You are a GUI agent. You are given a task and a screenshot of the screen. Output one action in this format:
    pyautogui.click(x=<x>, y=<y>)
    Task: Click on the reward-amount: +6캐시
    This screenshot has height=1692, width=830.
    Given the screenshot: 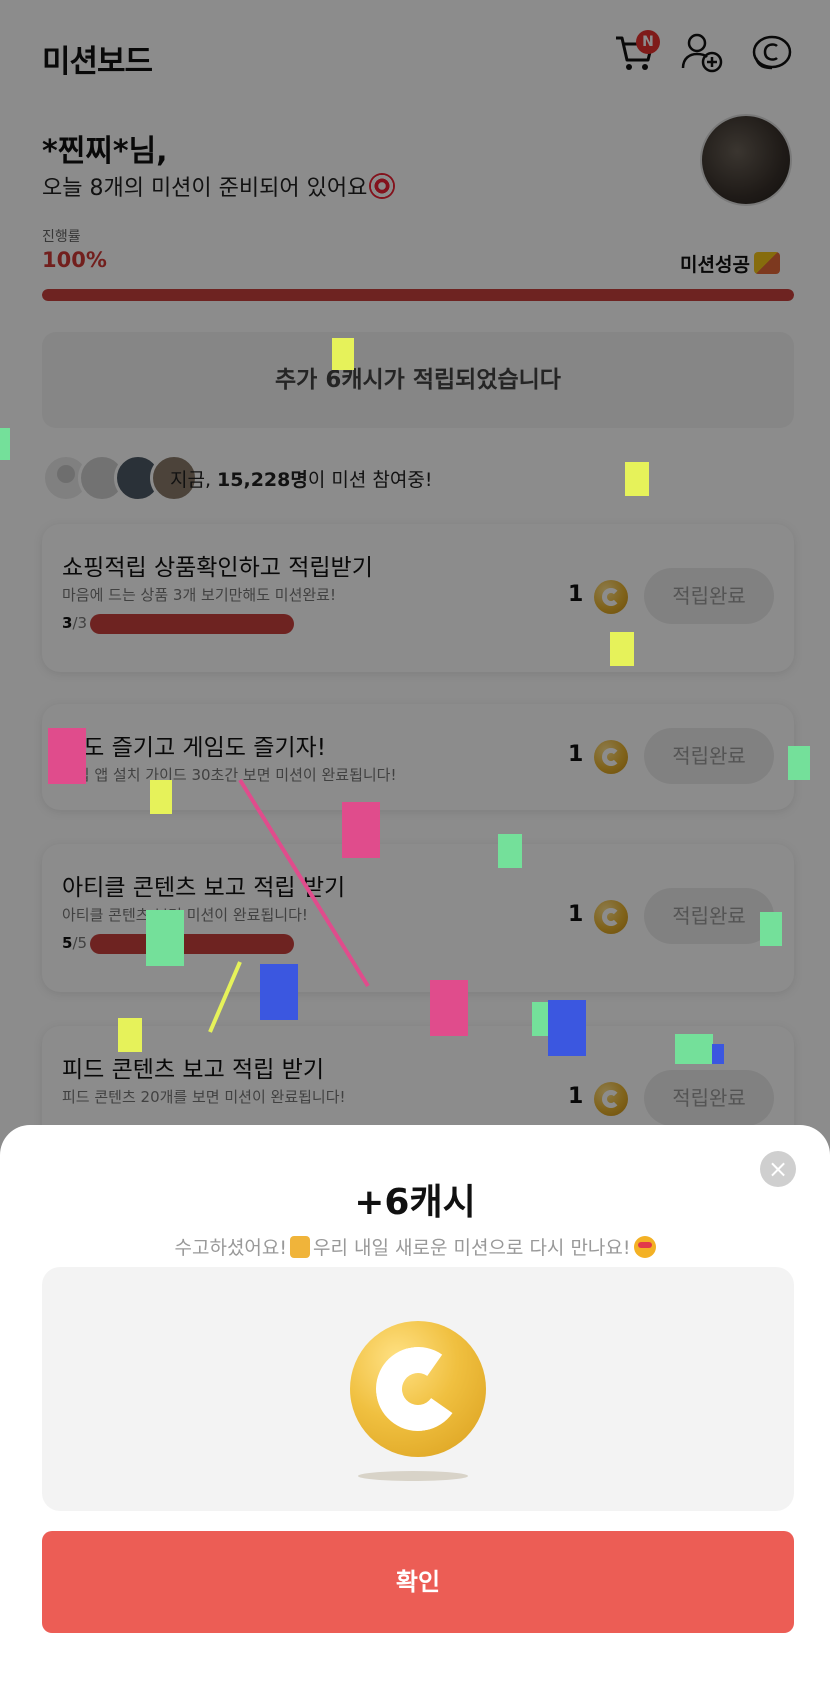 What is the action you would take?
    pyautogui.click(x=415, y=1202)
    